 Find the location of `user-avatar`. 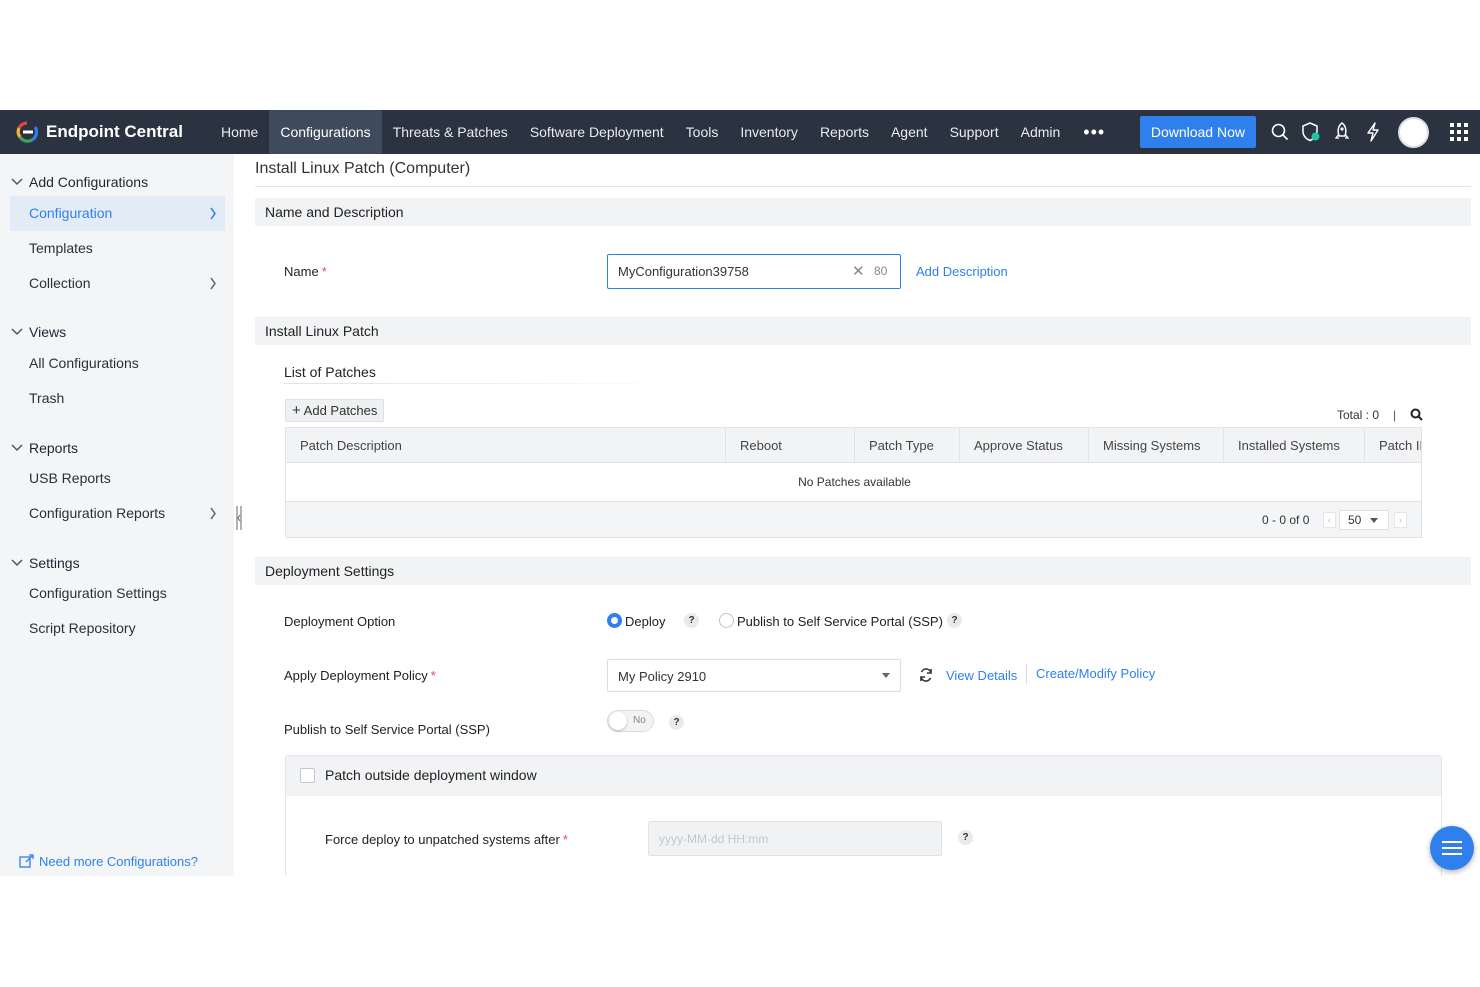

user-avatar is located at coordinates (1413, 132).